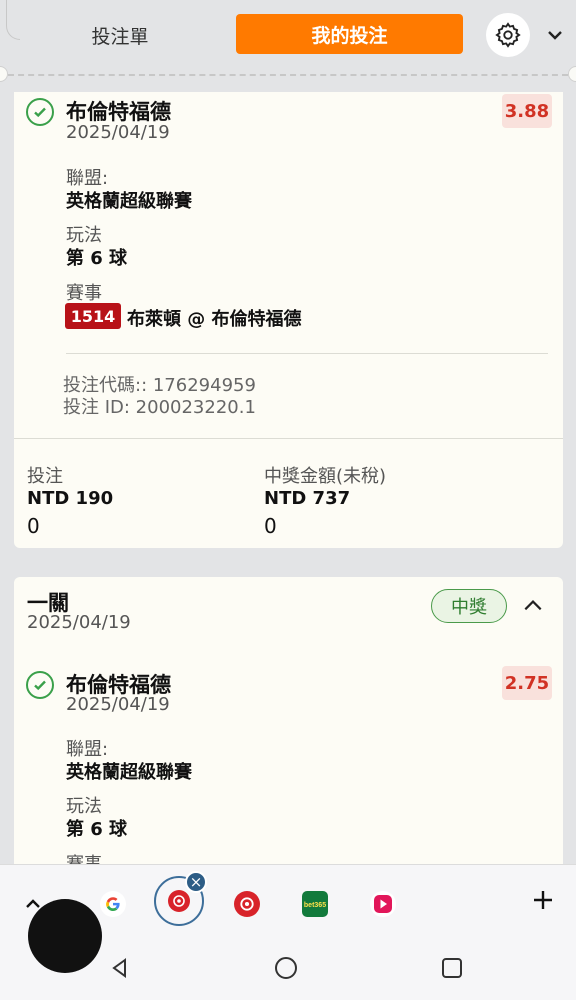 This screenshot has height=1000, width=576. I want to click on google-icon, so click(113, 904).